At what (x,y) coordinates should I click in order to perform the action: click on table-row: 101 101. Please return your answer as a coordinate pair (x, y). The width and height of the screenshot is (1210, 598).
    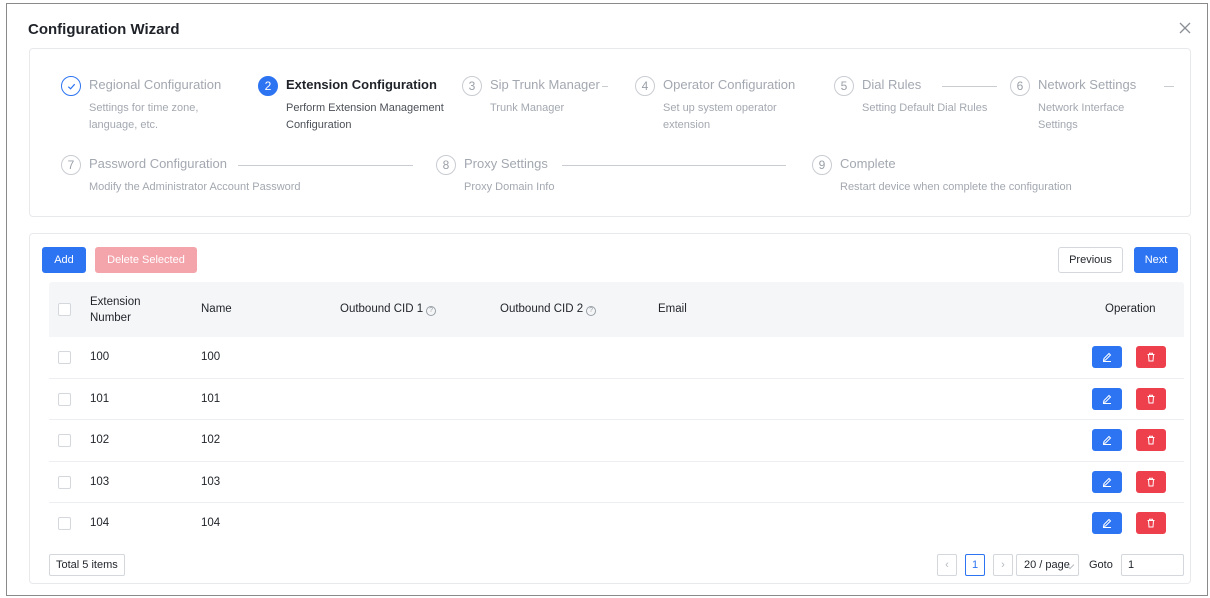
    Looking at the image, I should click on (616, 400).